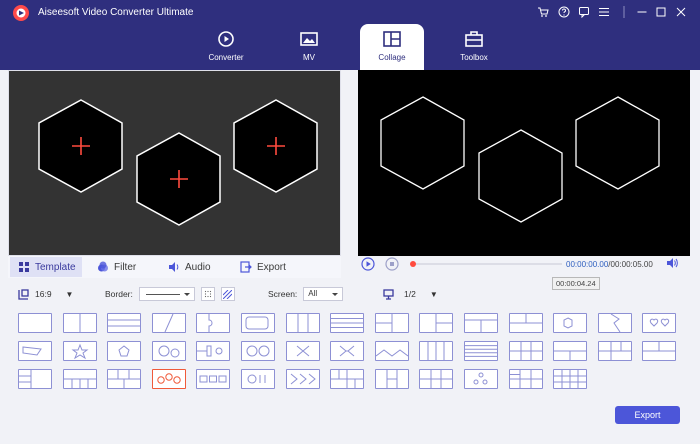 Image resolution: width=700 pixels, height=444 pixels. I want to click on tab-toolbox: Toolbox, so click(474, 47).